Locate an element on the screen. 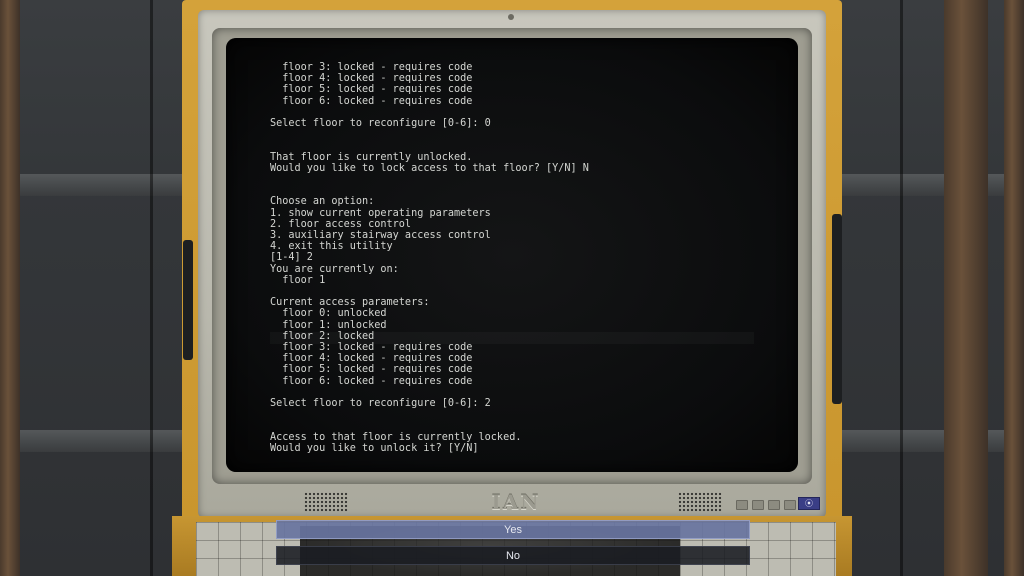 This screenshot has height=576, width=1024. terminal-line: Current access parameters: is located at coordinates (350, 303).